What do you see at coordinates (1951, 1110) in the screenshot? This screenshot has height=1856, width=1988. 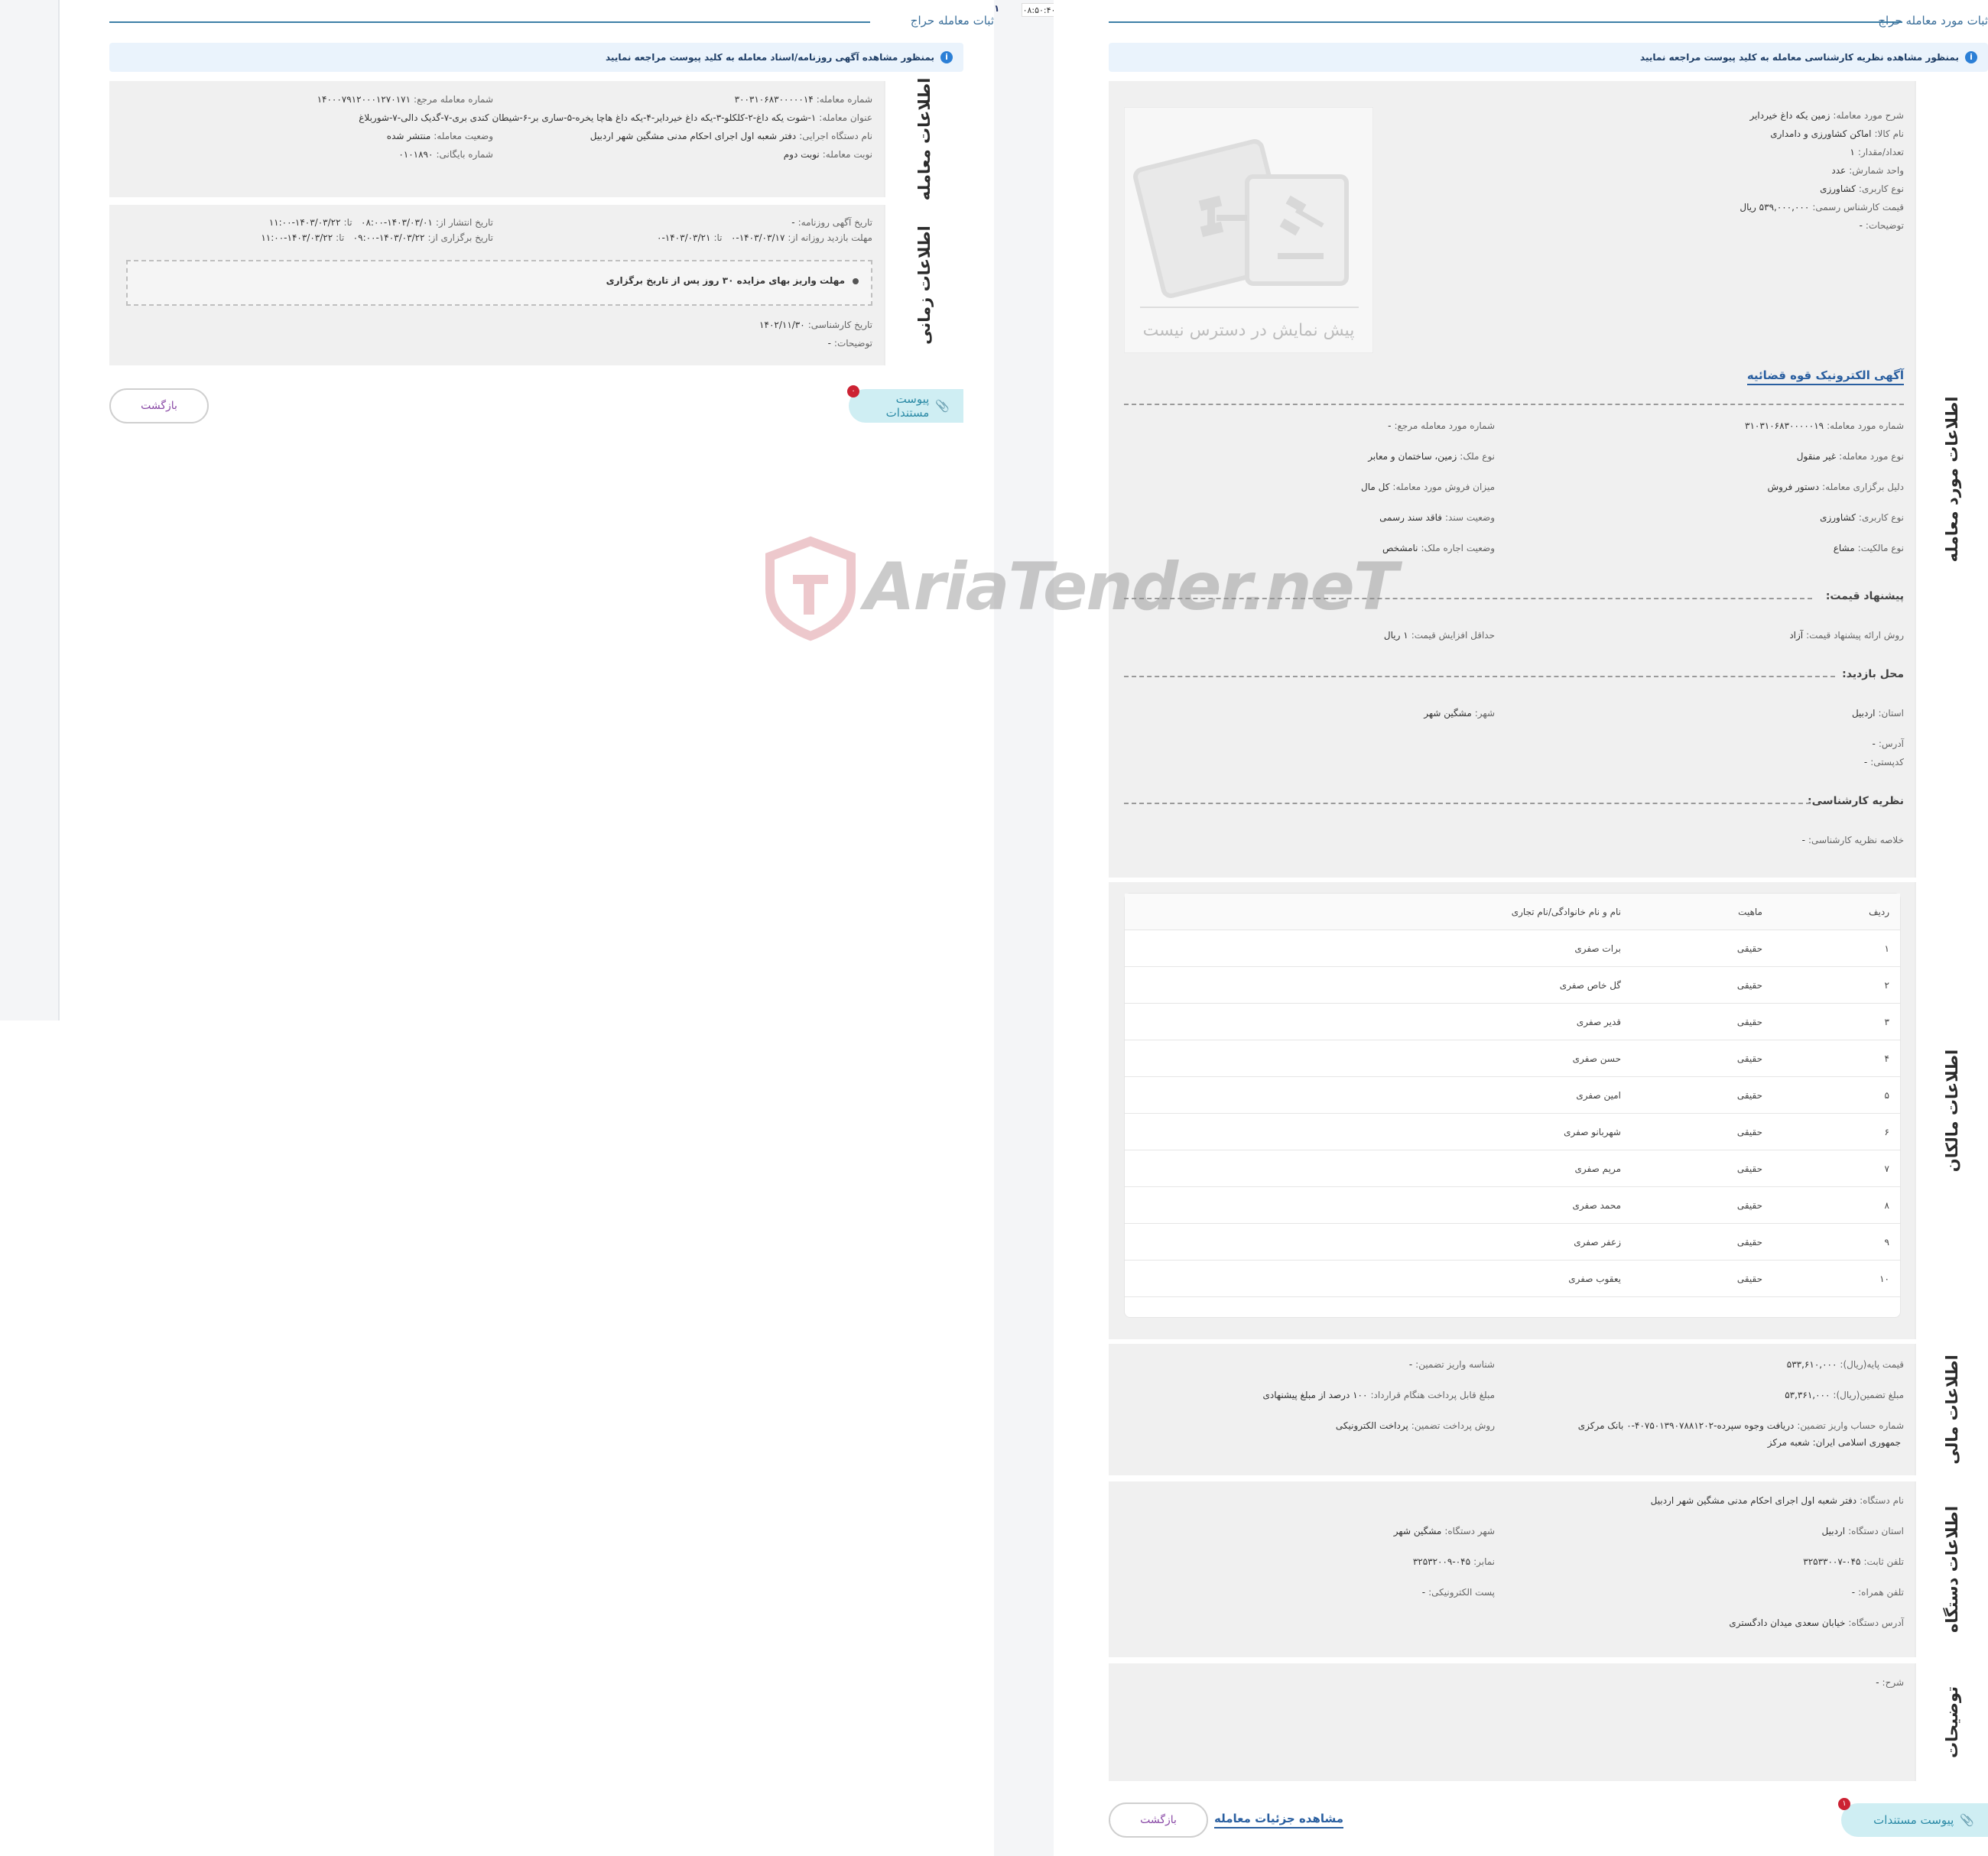 I see `owners-tab: اطلاعات مالکان` at bounding box center [1951, 1110].